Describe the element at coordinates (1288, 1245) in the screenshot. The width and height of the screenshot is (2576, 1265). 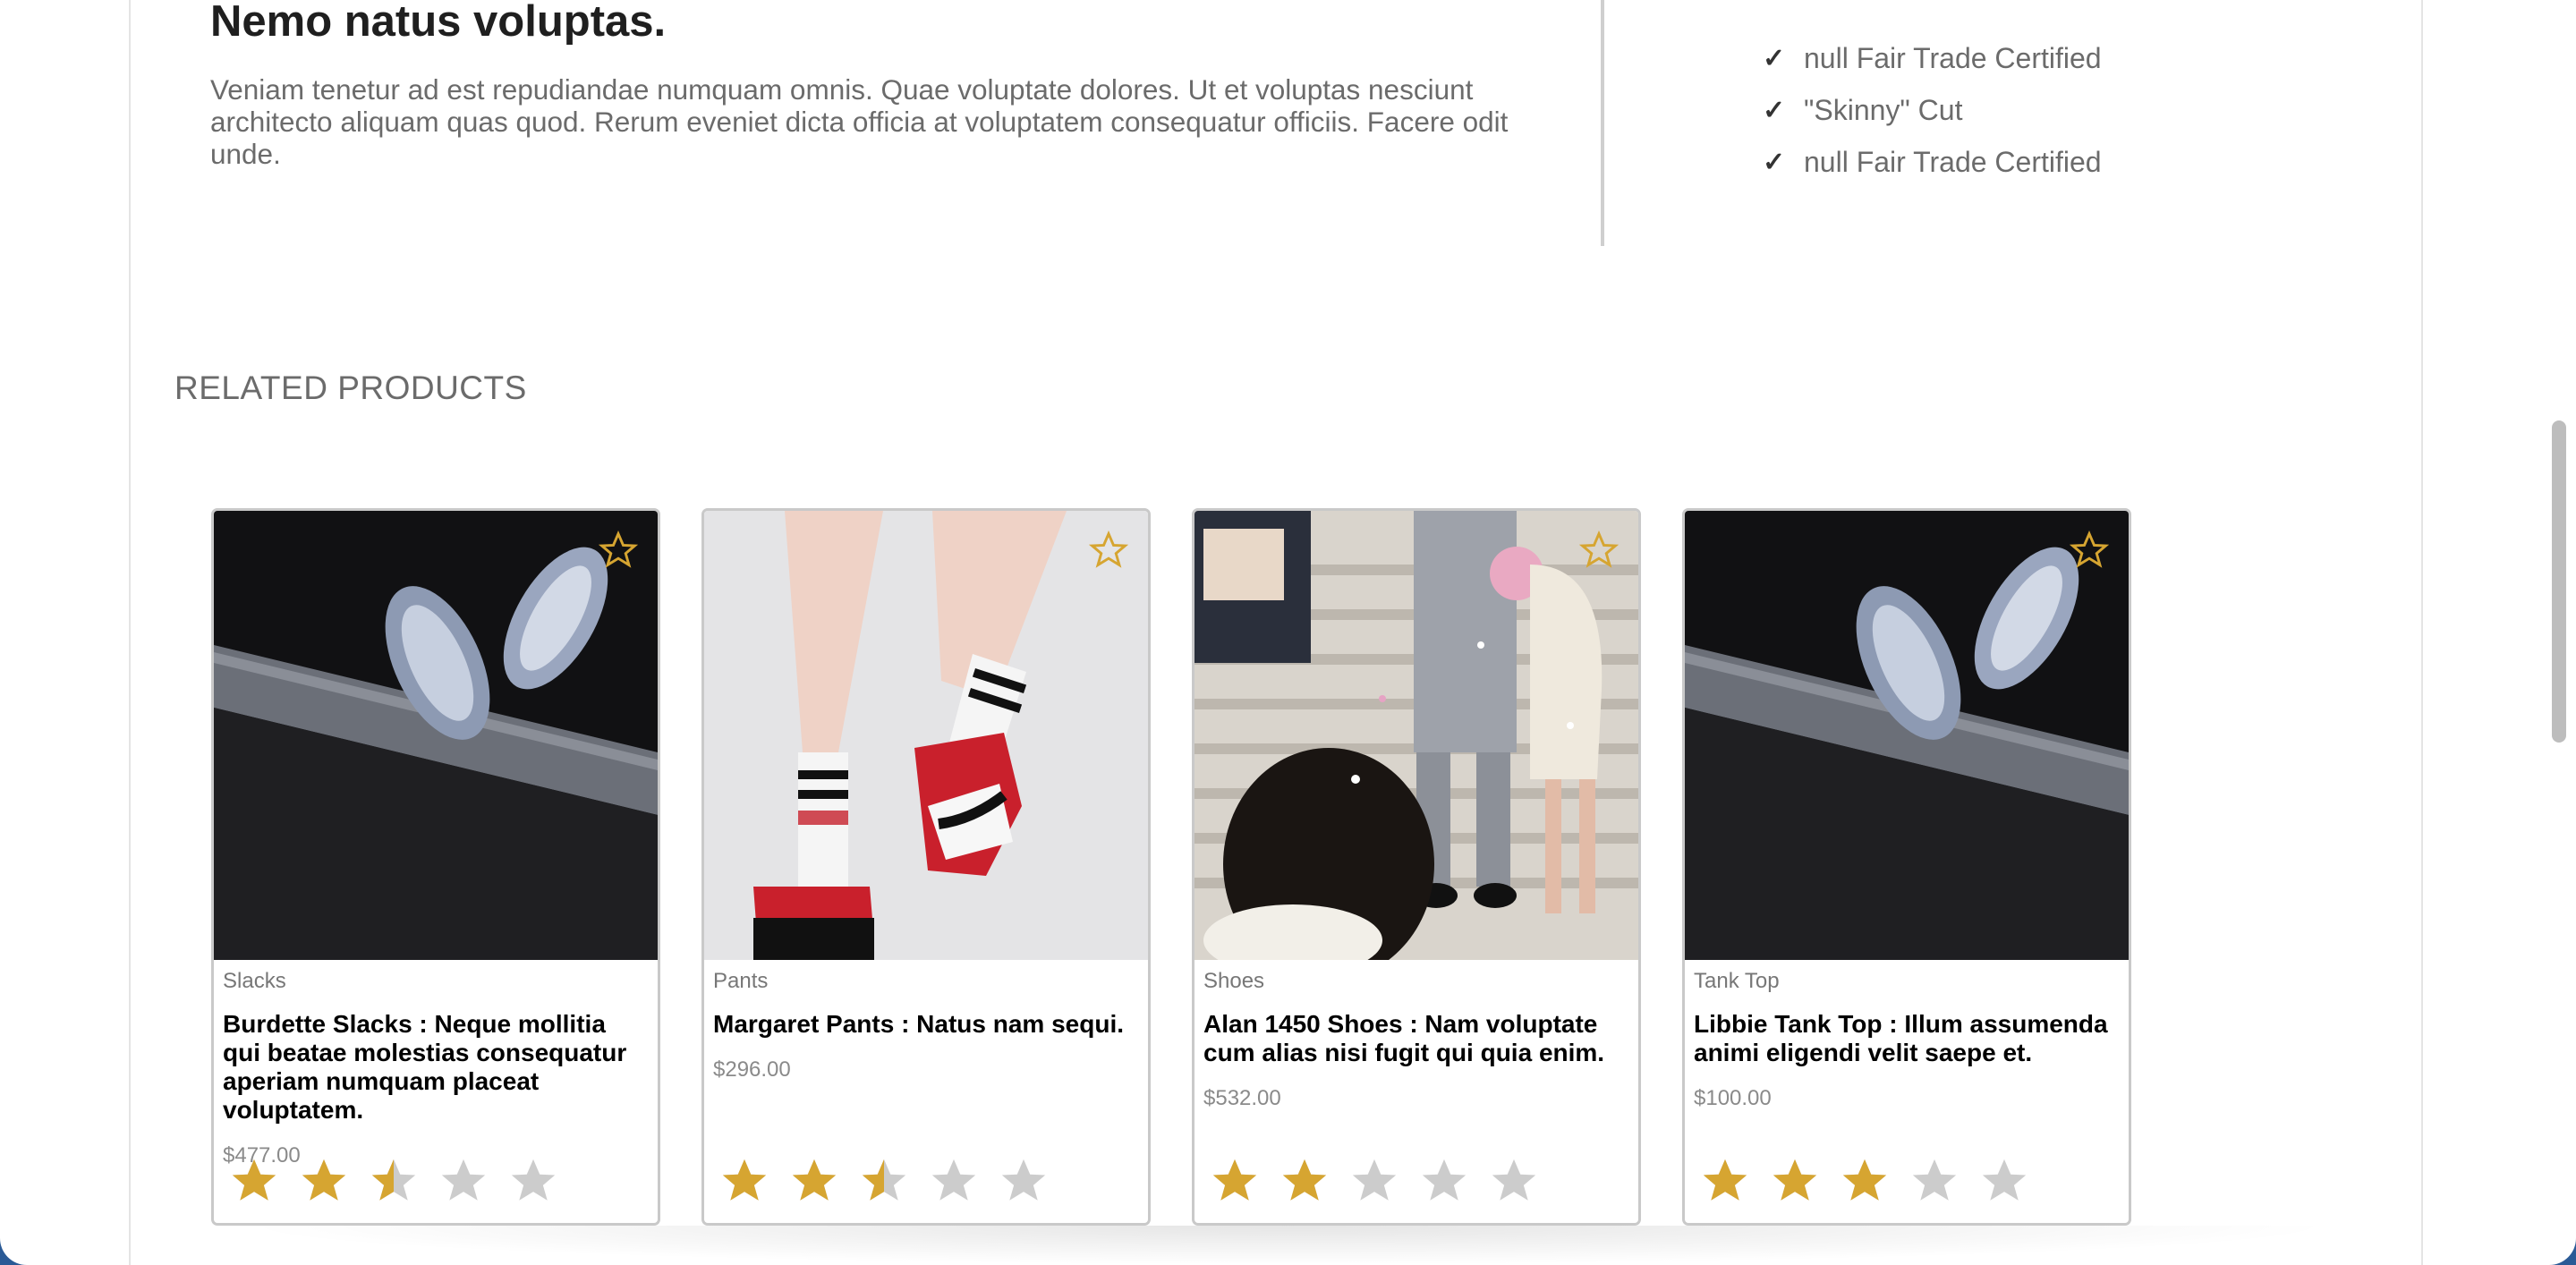
I see `page-bottom-shadow` at that location.